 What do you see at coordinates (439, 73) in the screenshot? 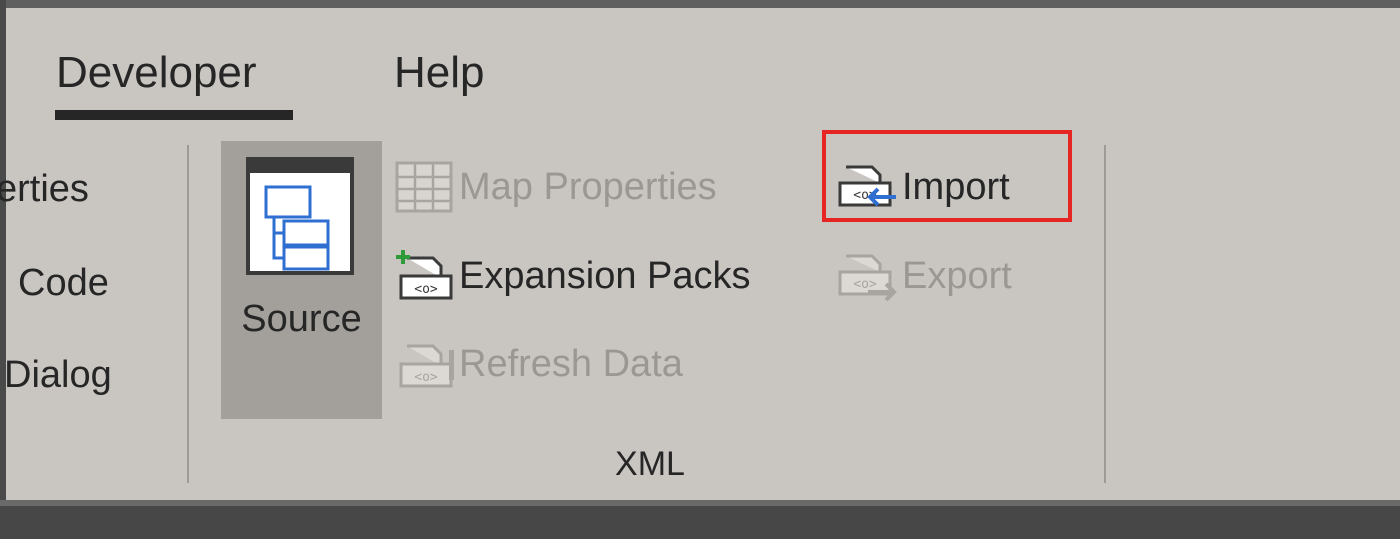
I see `tab-help: Help` at bounding box center [439, 73].